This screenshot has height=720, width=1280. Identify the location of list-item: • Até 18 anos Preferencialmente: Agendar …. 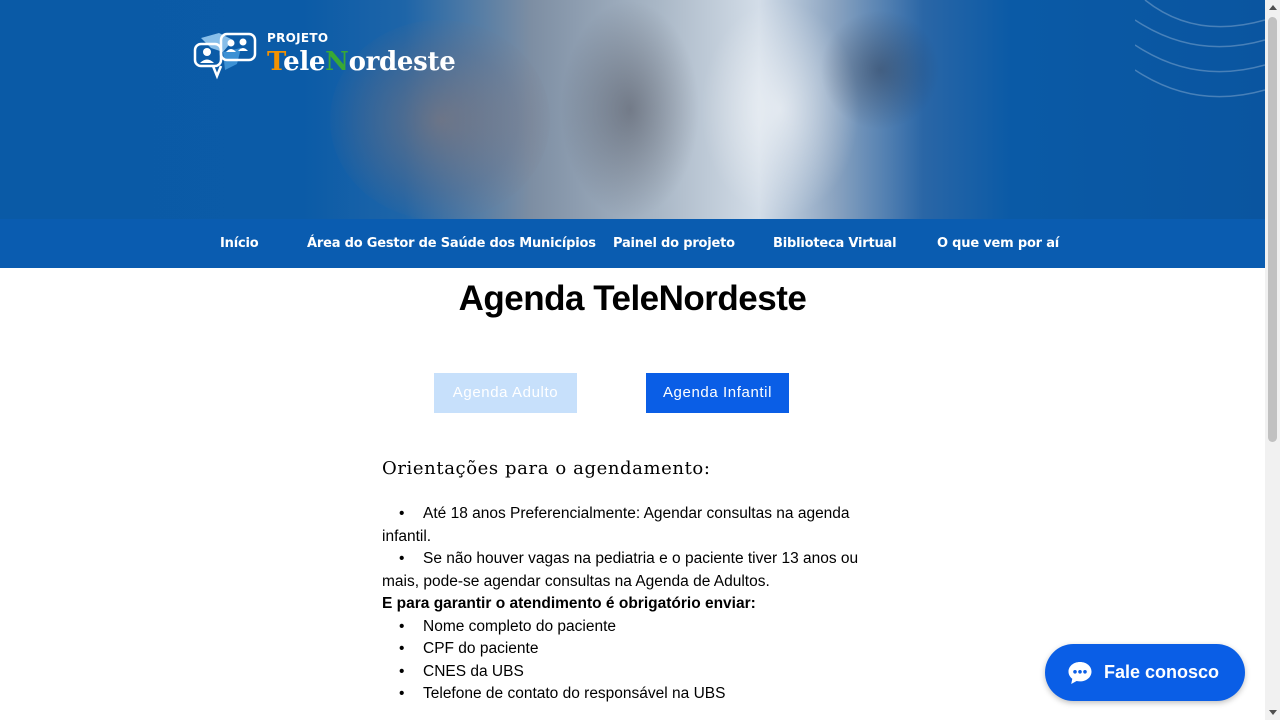
(632, 514).